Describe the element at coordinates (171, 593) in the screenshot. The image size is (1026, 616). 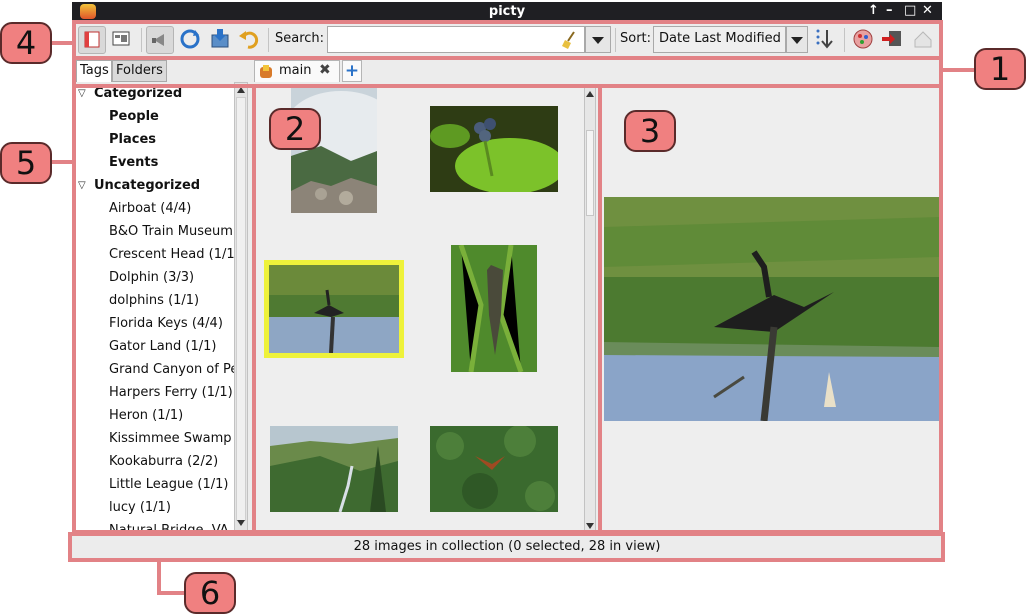
I see `callout-6-connector-h` at that location.